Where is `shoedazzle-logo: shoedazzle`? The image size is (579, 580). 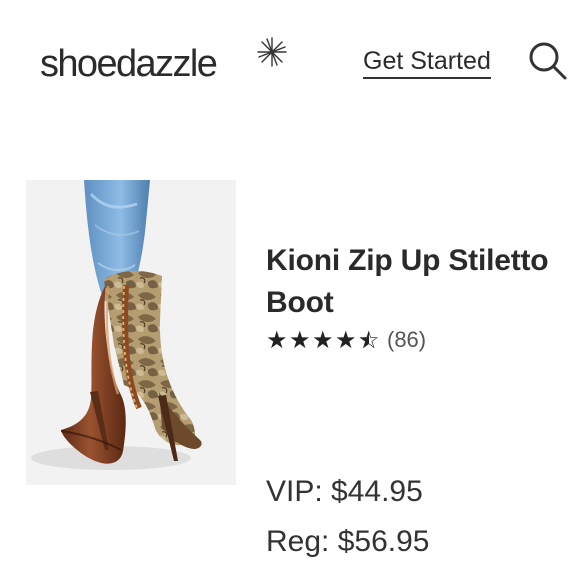 shoedazzle-logo: shoedazzle is located at coordinates (165, 60).